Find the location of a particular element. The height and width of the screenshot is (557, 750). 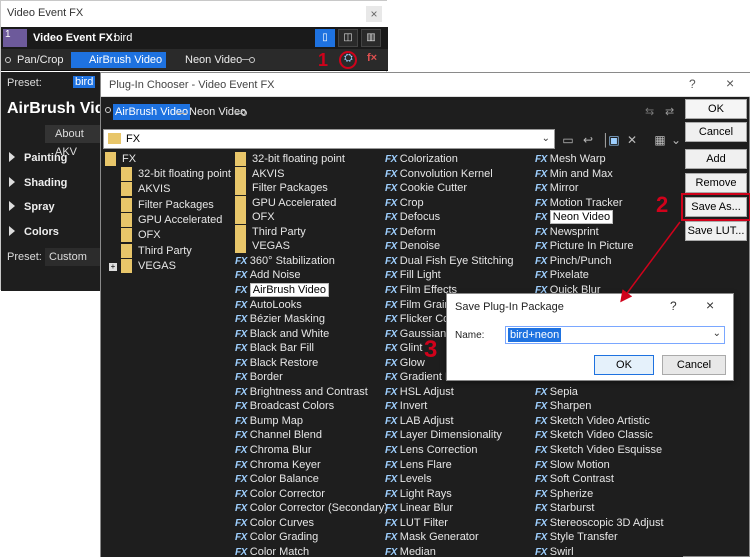

fx-item: FX Mesh Warp is located at coordinates (570, 159).